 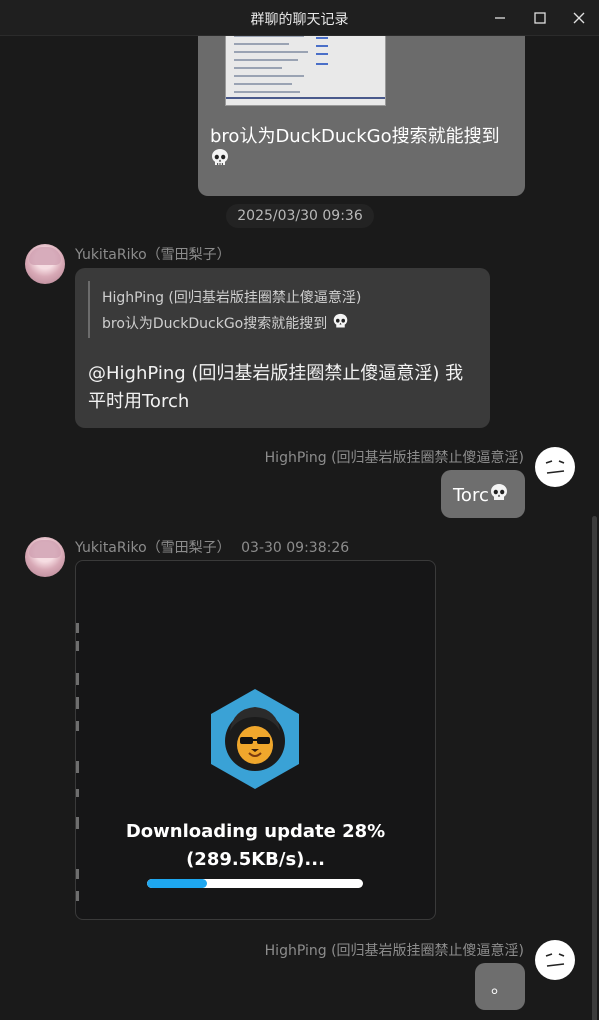 What do you see at coordinates (540, 18) in the screenshot?
I see `maximize-icon` at bounding box center [540, 18].